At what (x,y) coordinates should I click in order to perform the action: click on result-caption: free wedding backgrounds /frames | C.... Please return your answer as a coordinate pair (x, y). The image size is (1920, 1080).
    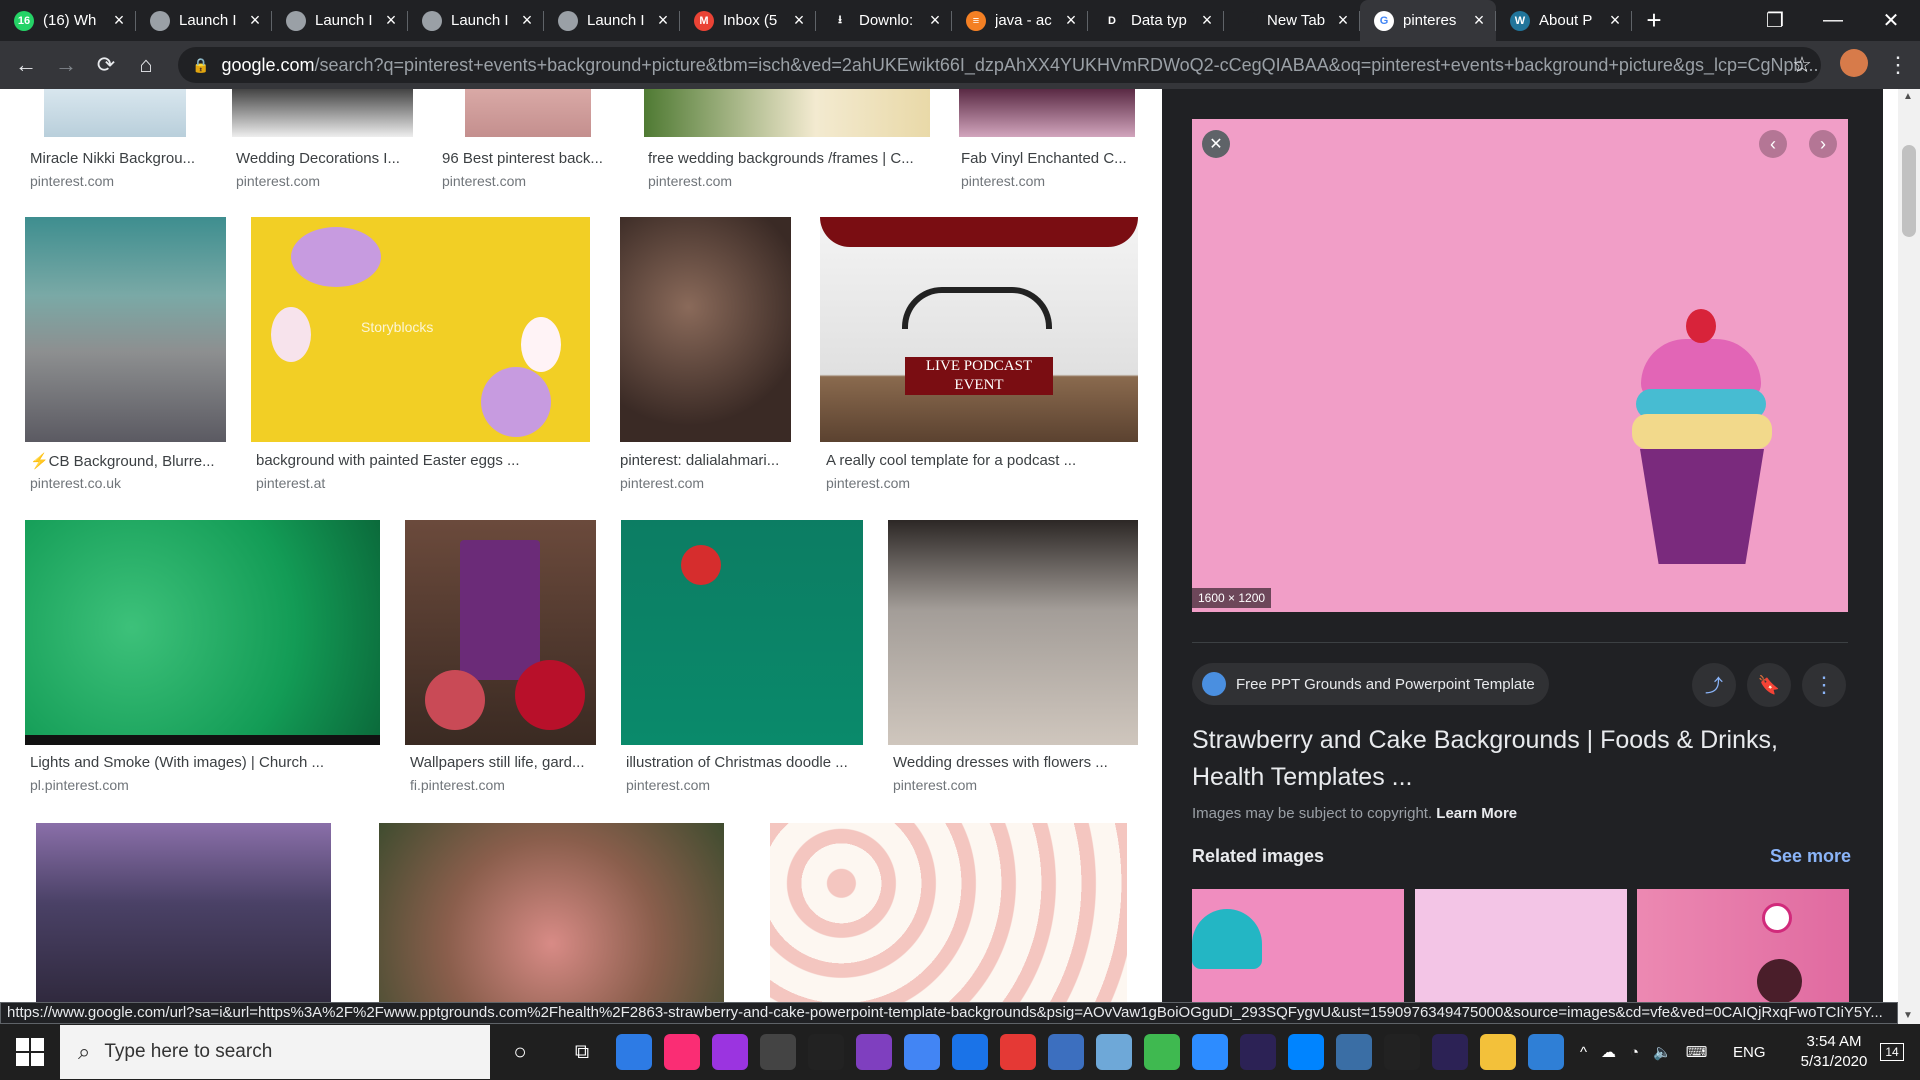
    Looking at the image, I should click on (788, 158).